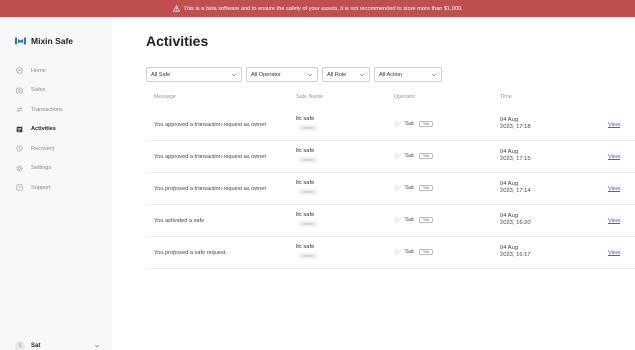 This screenshot has width=635, height=350. What do you see at coordinates (60, 71) in the screenshot?
I see `sidebar-item-home: Home` at bounding box center [60, 71].